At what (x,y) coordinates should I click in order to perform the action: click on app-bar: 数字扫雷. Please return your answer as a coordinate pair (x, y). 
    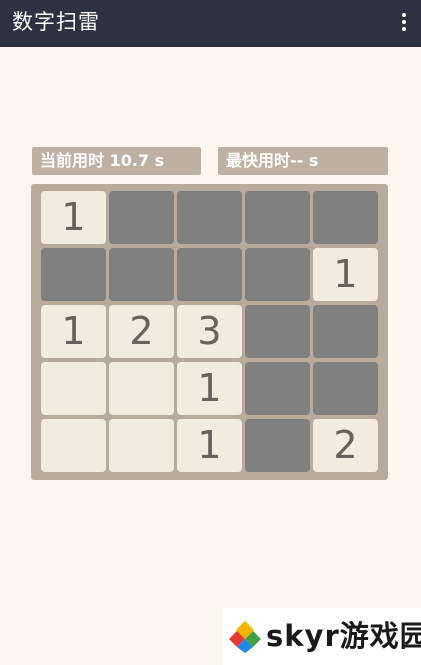
    Looking at the image, I should click on (210, 23).